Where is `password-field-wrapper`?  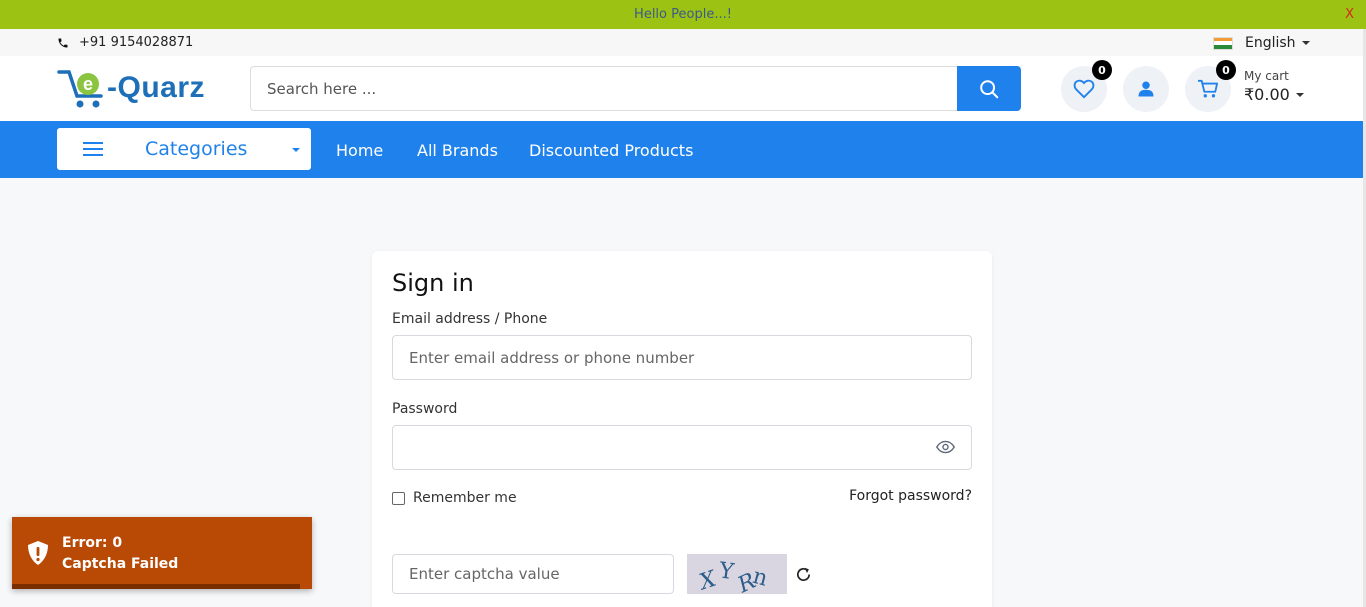
password-field-wrapper is located at coordinates (682, 447).